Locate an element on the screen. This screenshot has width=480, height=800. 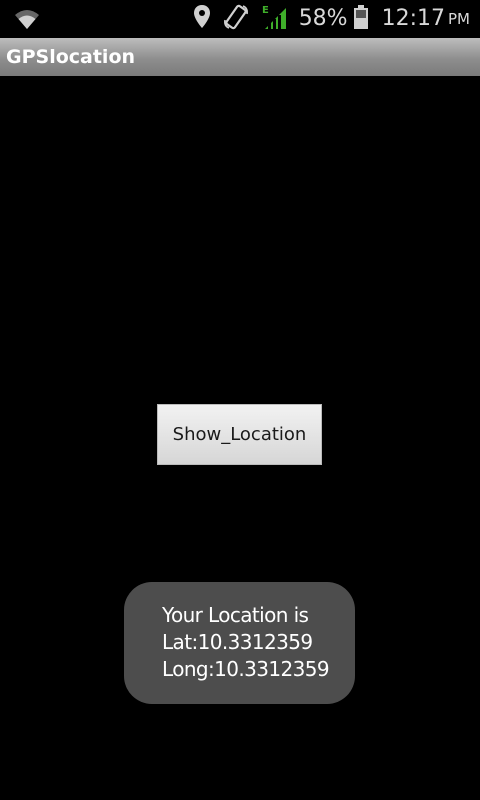
clock-time: 12:17 is located at coordinates (413, 18).